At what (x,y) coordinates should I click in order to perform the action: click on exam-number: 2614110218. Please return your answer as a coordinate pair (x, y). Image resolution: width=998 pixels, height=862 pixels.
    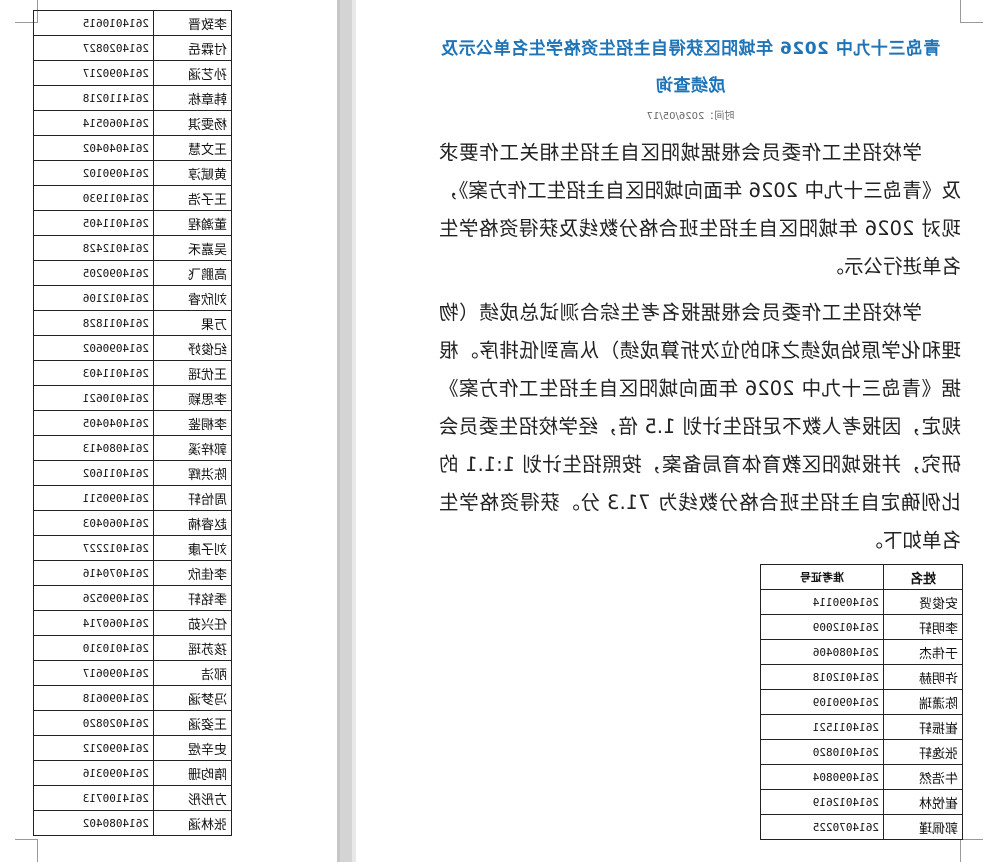
    Looking at the image, I should click on (93, 98).